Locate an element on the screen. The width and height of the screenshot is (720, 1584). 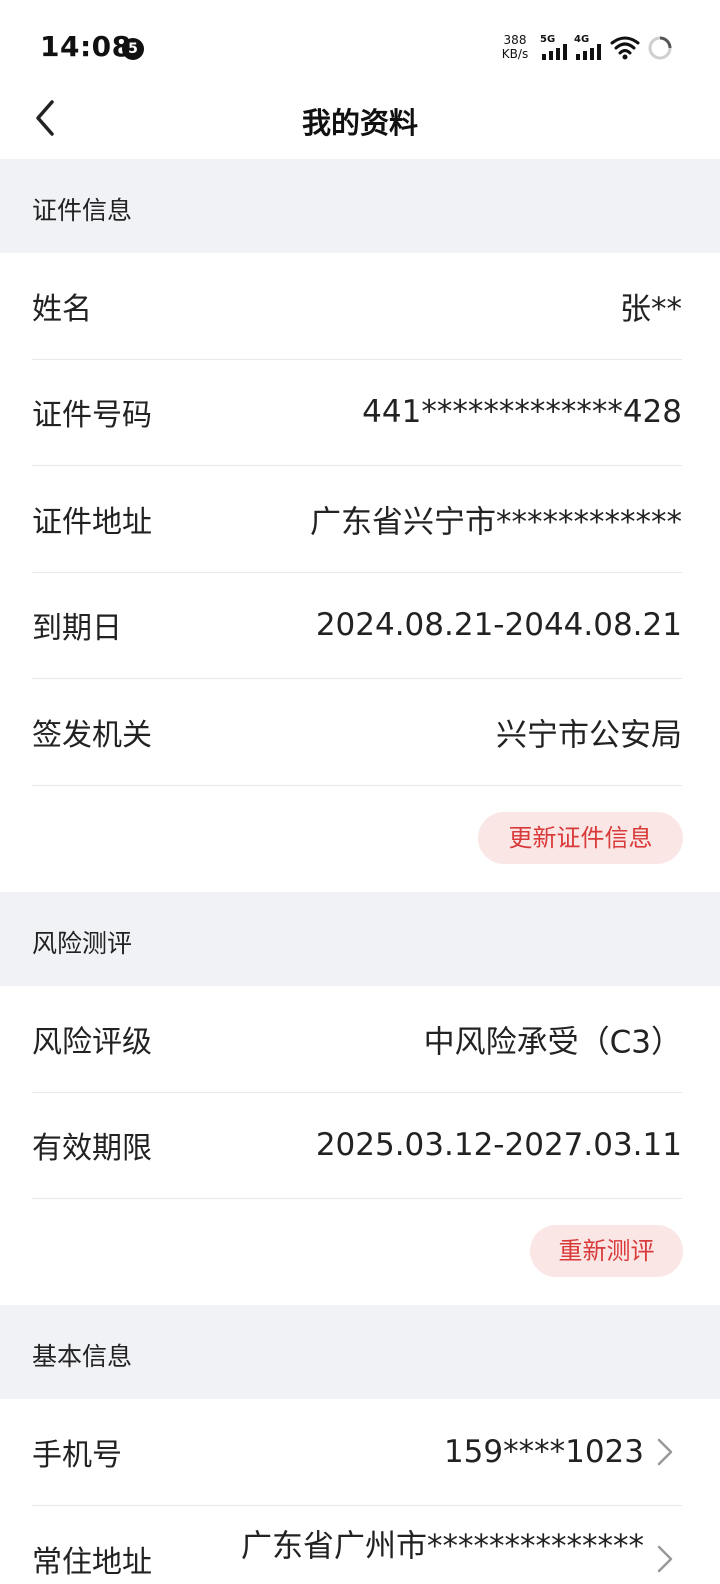
section-header-risk: 风险测评 is located at coordinates (360, 939).